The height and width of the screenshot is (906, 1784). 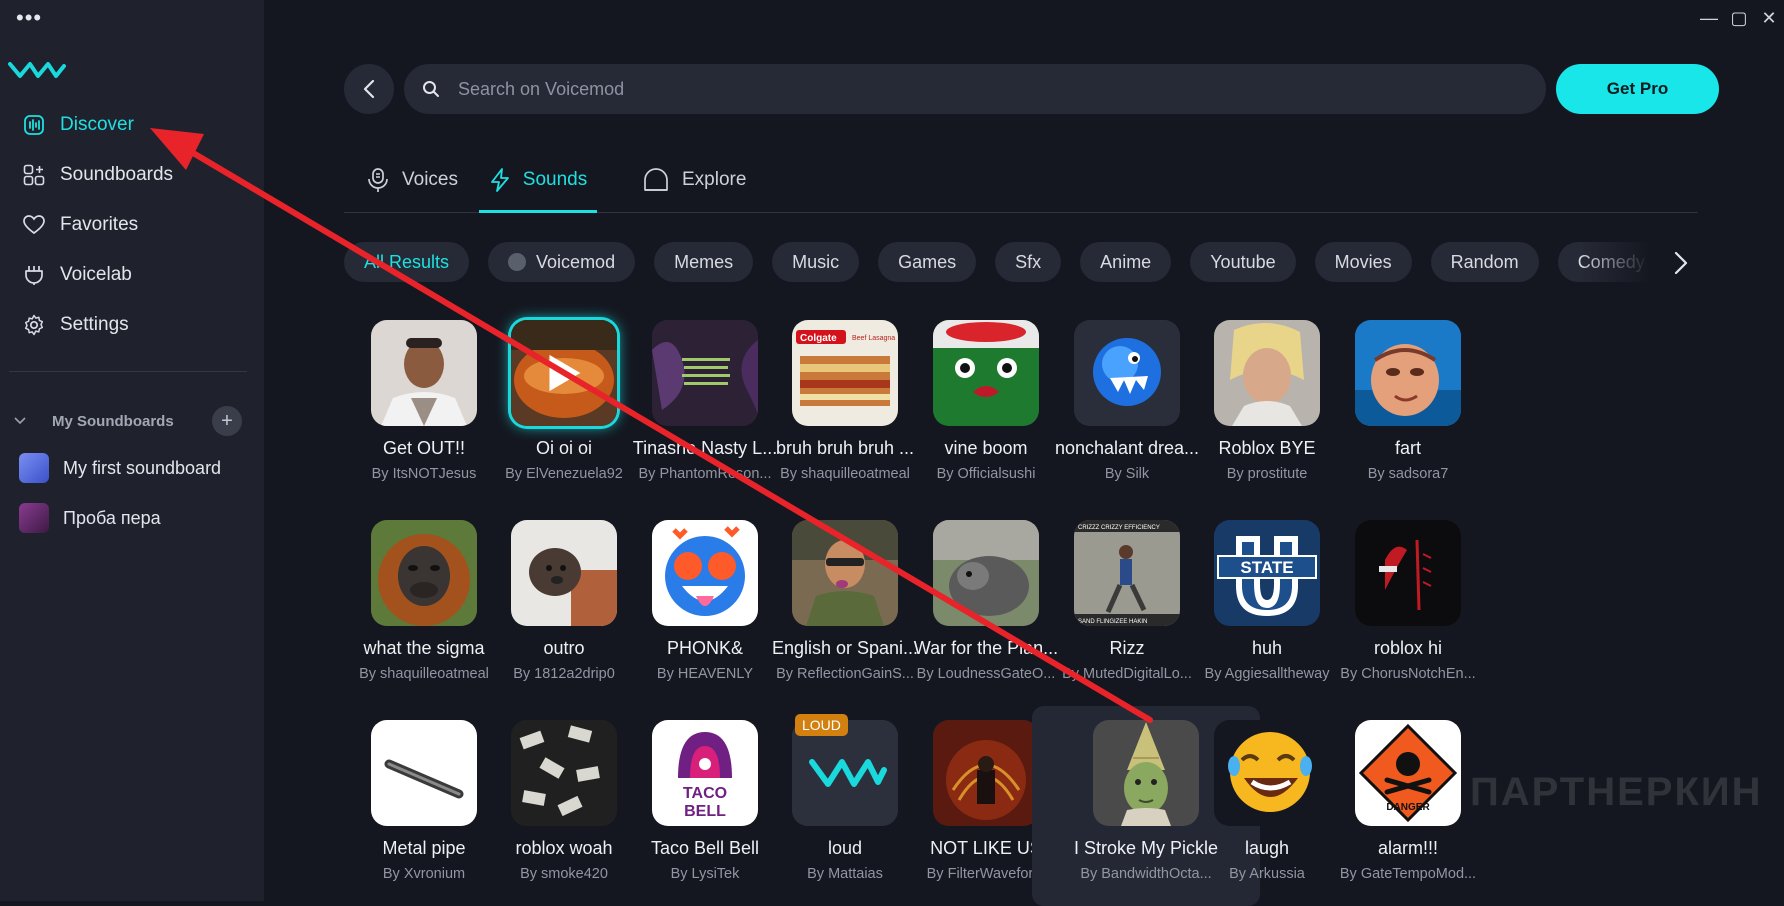 What do you see at coordinates (1615, 262) in the screenshot?
I see `filter-fade` at bounding box center [1615, 262].